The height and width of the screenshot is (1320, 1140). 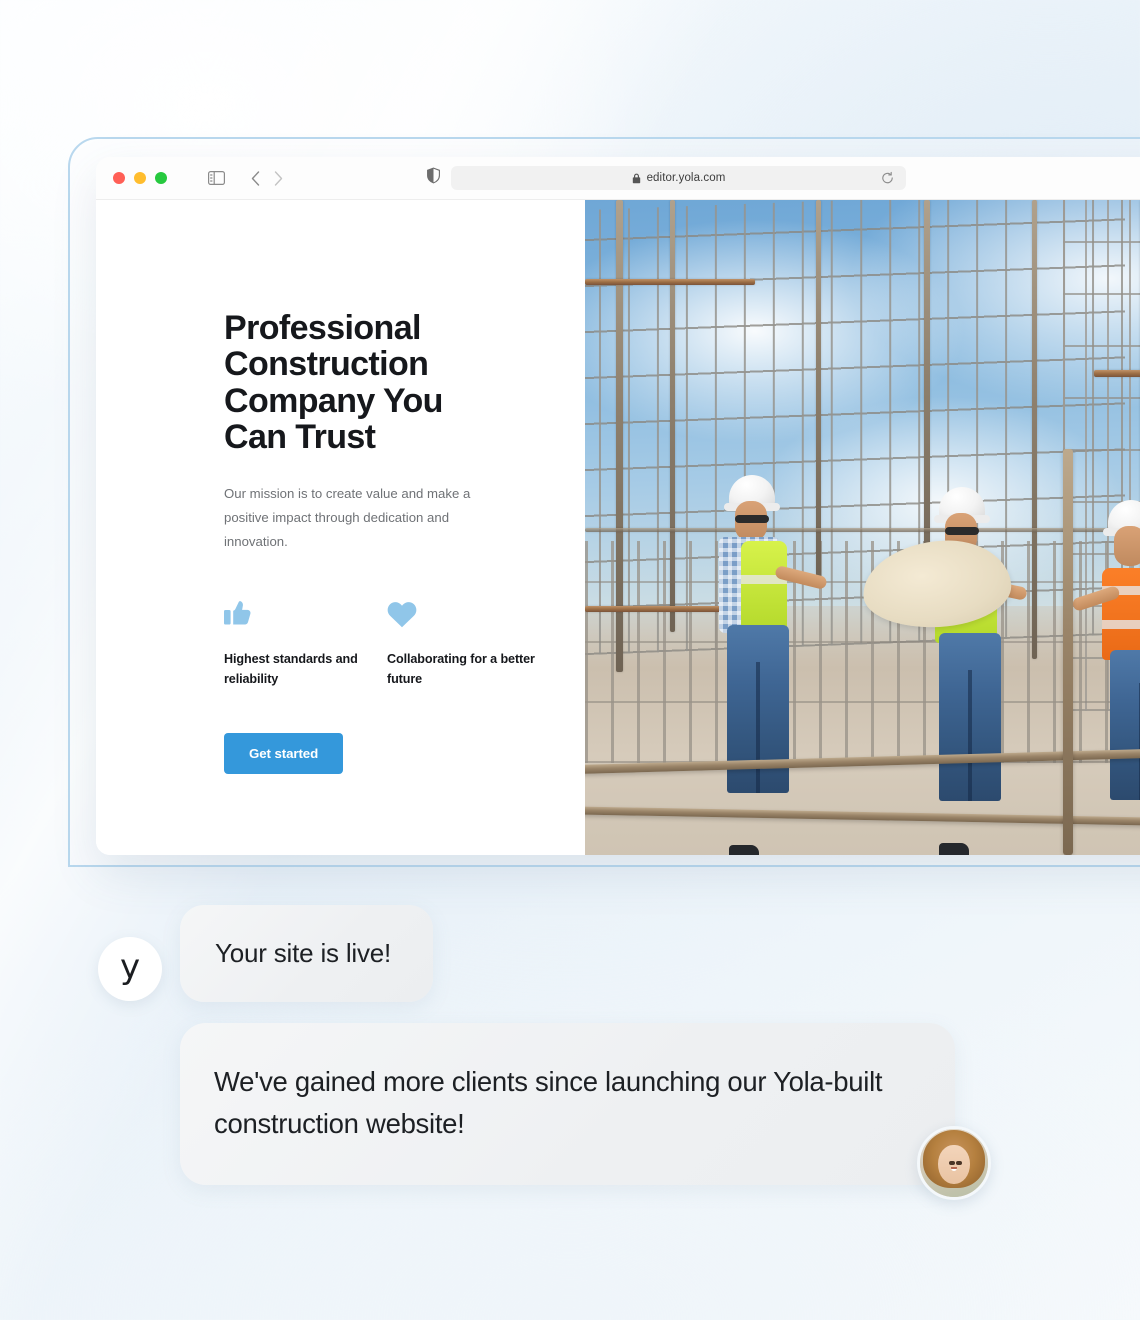 What do you see at coordinates (161, 178) in the screenshot?
I see `maximize-window-button` at bounding box center [161, 178].